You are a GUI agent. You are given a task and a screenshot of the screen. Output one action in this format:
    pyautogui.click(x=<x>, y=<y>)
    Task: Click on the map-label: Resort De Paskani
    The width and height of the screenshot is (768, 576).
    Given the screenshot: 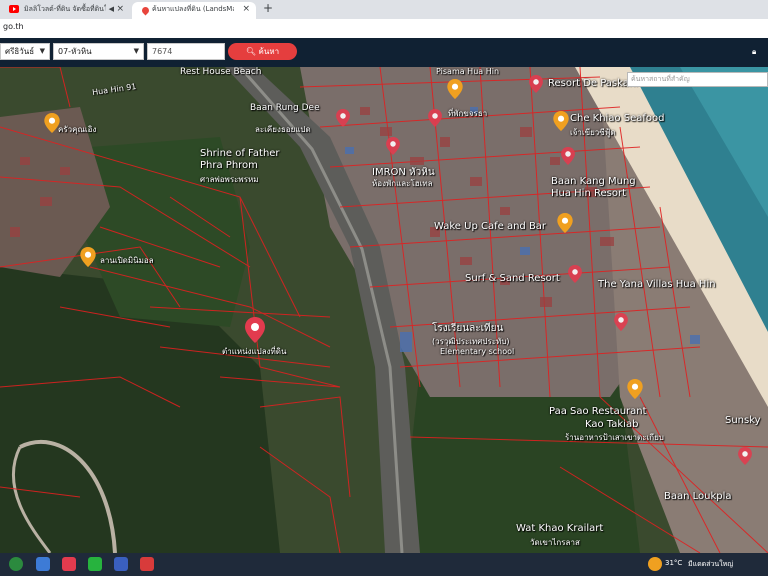 What is the action you would take?
    pyautogui.click(x=593, y=83)
    